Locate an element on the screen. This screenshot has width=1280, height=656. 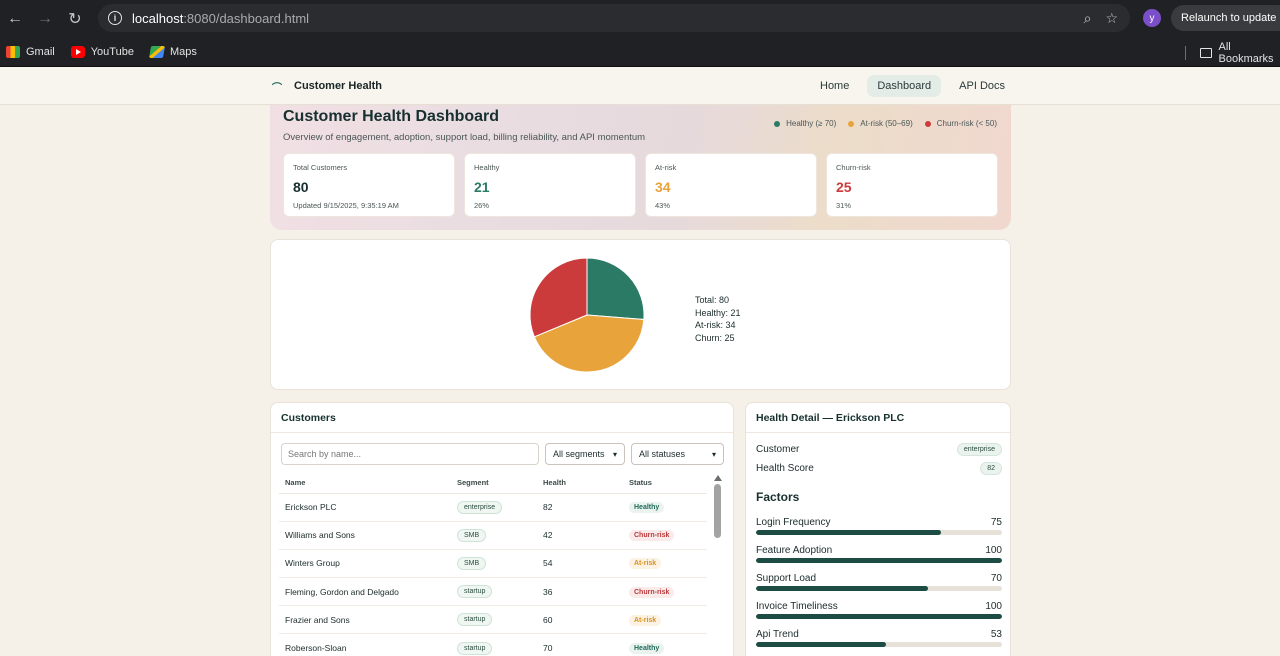
stat-healthy: Healthy: 21 is located at coordinates (718, 312).